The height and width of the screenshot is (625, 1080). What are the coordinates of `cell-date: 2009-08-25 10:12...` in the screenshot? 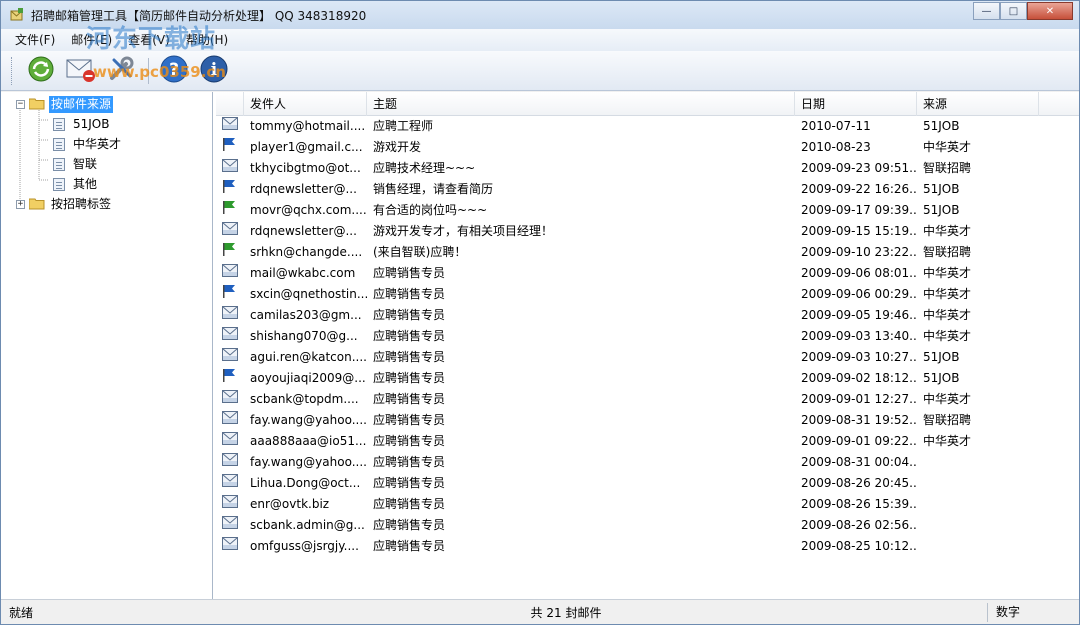 It's located at (859, 546).